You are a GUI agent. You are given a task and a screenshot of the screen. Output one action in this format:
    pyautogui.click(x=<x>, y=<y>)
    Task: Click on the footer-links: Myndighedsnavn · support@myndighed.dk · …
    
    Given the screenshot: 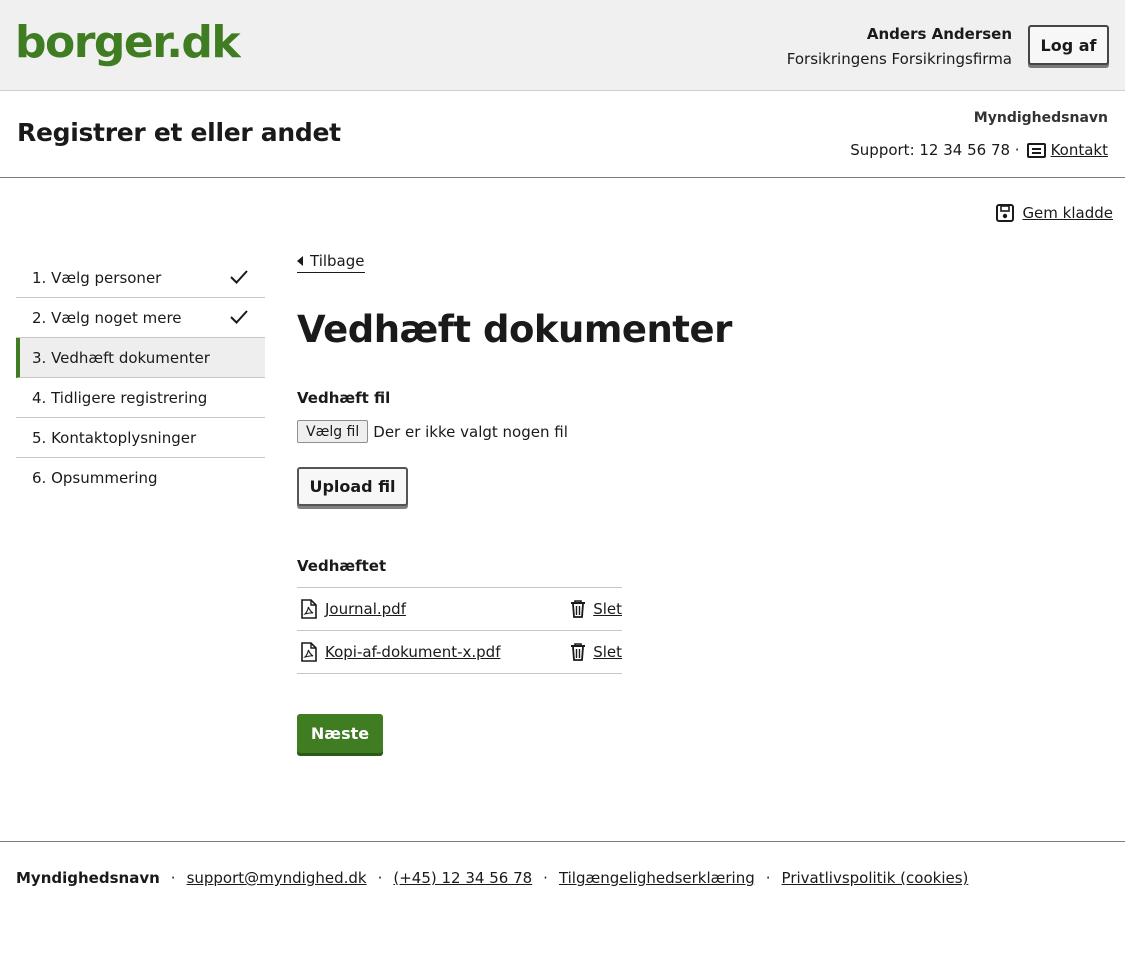 What is the action you would take?
    pyautogui.click(x=492, y=878)
    